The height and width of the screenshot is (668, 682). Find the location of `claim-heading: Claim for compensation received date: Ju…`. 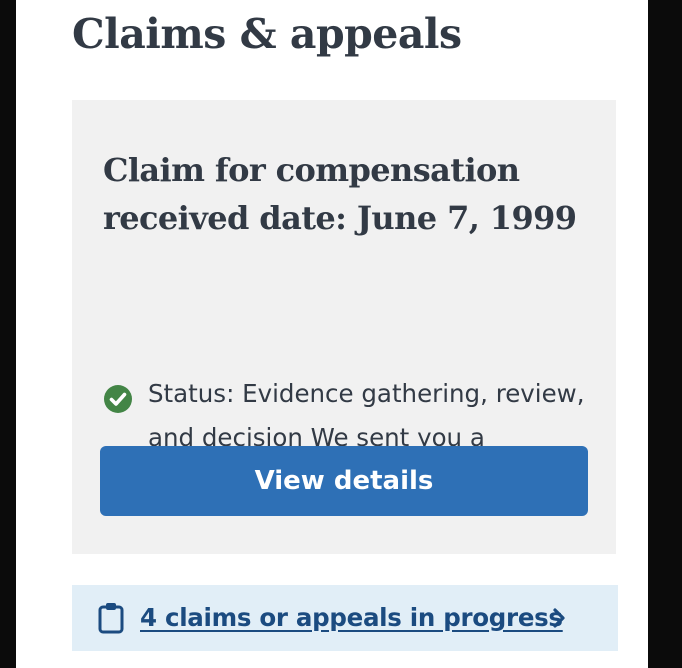

claim-heading: Claim for compensation received date: Ju… is located at coordinates (340, 194).